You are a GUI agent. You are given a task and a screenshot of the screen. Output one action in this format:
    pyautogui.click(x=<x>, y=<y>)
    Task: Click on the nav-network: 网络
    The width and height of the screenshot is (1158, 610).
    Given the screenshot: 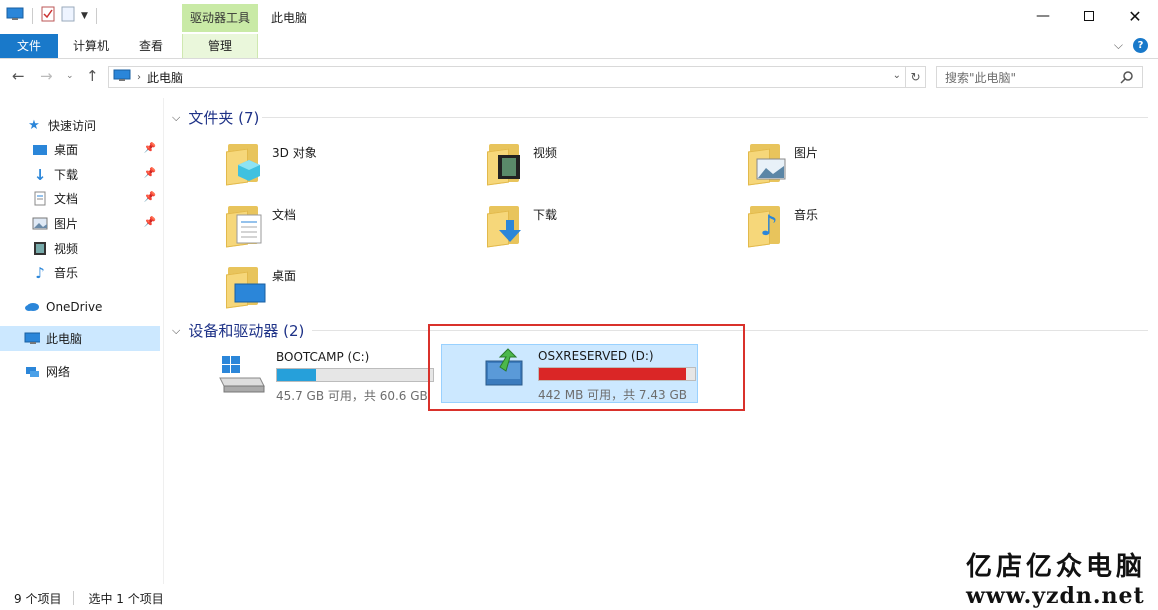 What is the action you would take?
    pyautogui.click(x=80, y=371)
    